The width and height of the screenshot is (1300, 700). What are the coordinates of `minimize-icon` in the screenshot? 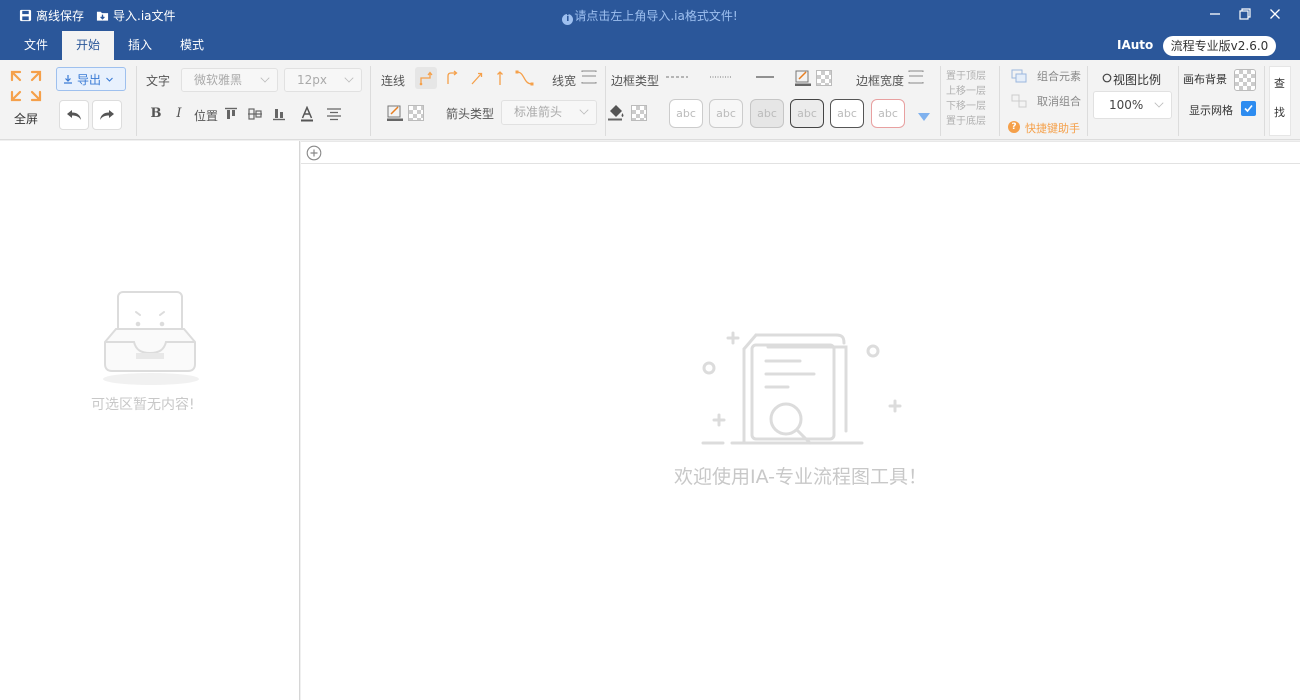 It's located at (1215, 14).